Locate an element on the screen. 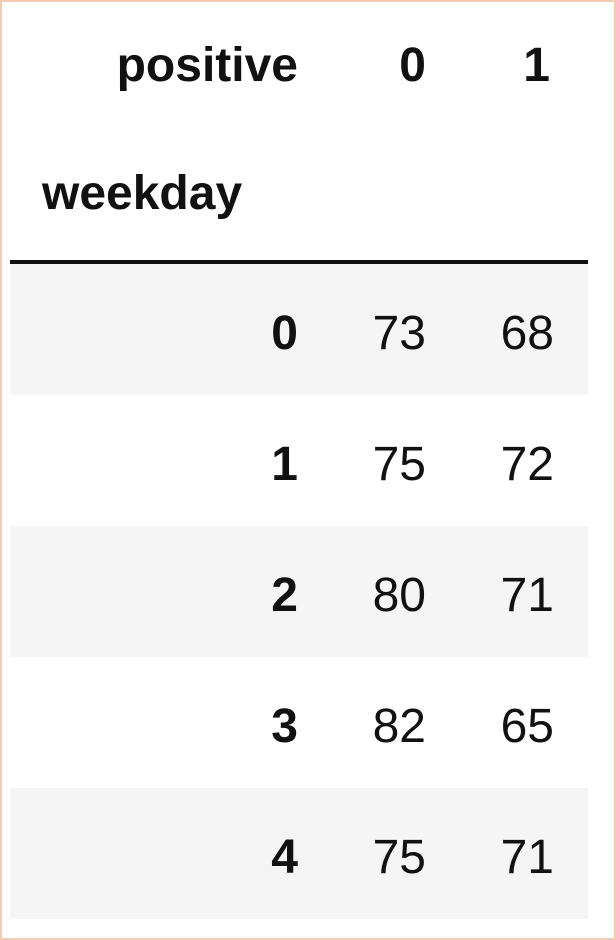 The image size is (616, 940). table-cell: 80 is located at coordinates (399, 595).